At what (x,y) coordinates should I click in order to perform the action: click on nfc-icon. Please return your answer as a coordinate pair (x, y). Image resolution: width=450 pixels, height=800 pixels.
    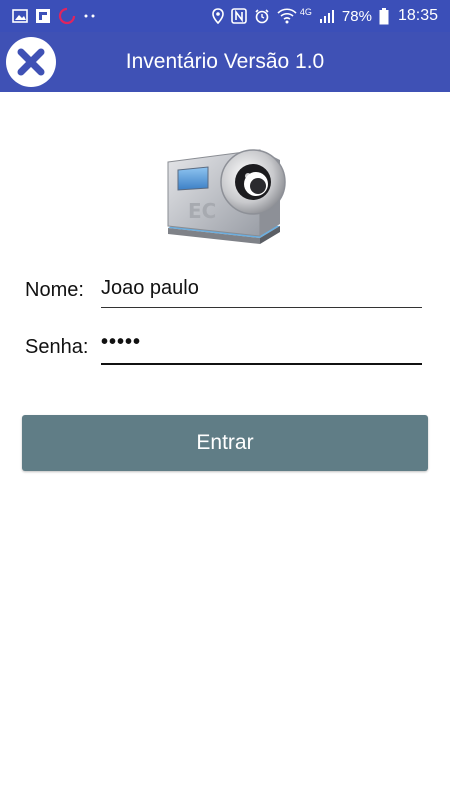
    Looking at the image, I should click on (239, 16).